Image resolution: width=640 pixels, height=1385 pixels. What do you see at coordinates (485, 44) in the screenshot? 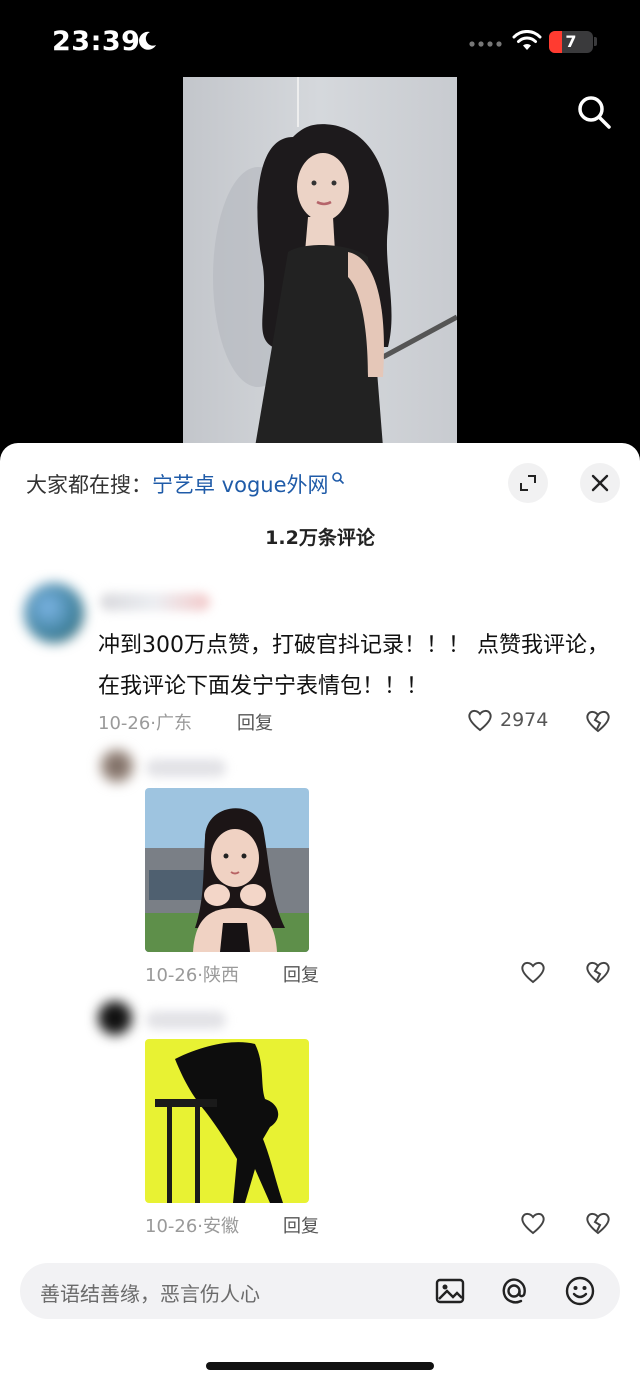
I see `cellular-signal-icon` at bounding box center [485, 44].